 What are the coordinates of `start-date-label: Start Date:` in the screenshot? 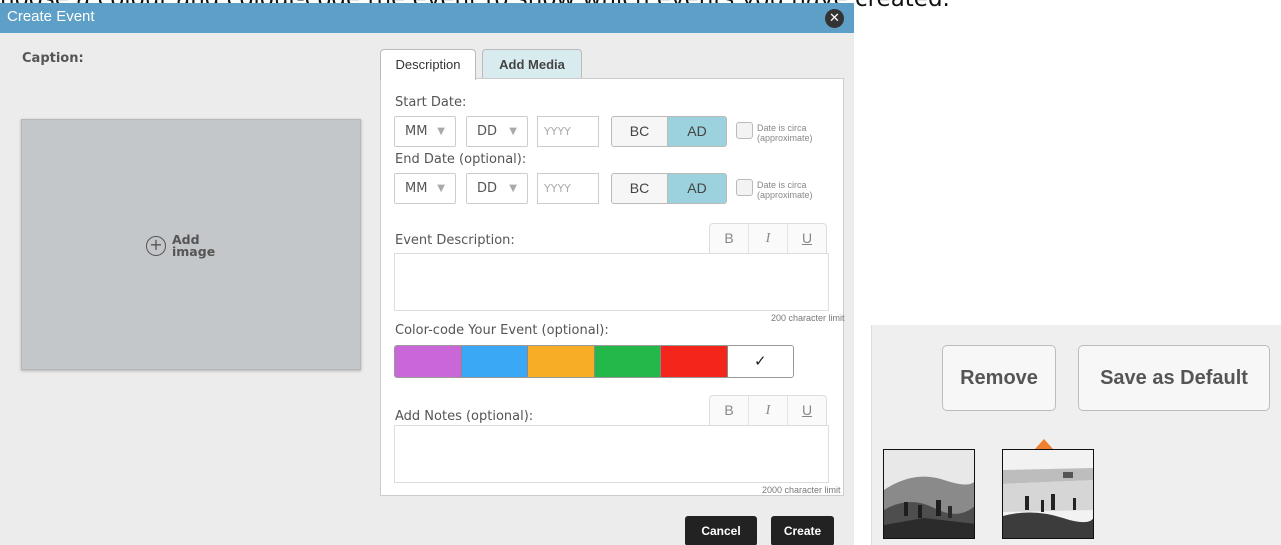 It's located at (431, 102).